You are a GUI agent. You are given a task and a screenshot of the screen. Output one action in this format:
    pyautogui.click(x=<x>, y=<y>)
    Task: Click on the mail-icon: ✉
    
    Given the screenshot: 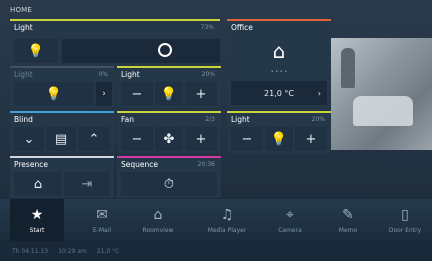 What is the action you would take?
    pyautogui.click(x=102, y=214)
    